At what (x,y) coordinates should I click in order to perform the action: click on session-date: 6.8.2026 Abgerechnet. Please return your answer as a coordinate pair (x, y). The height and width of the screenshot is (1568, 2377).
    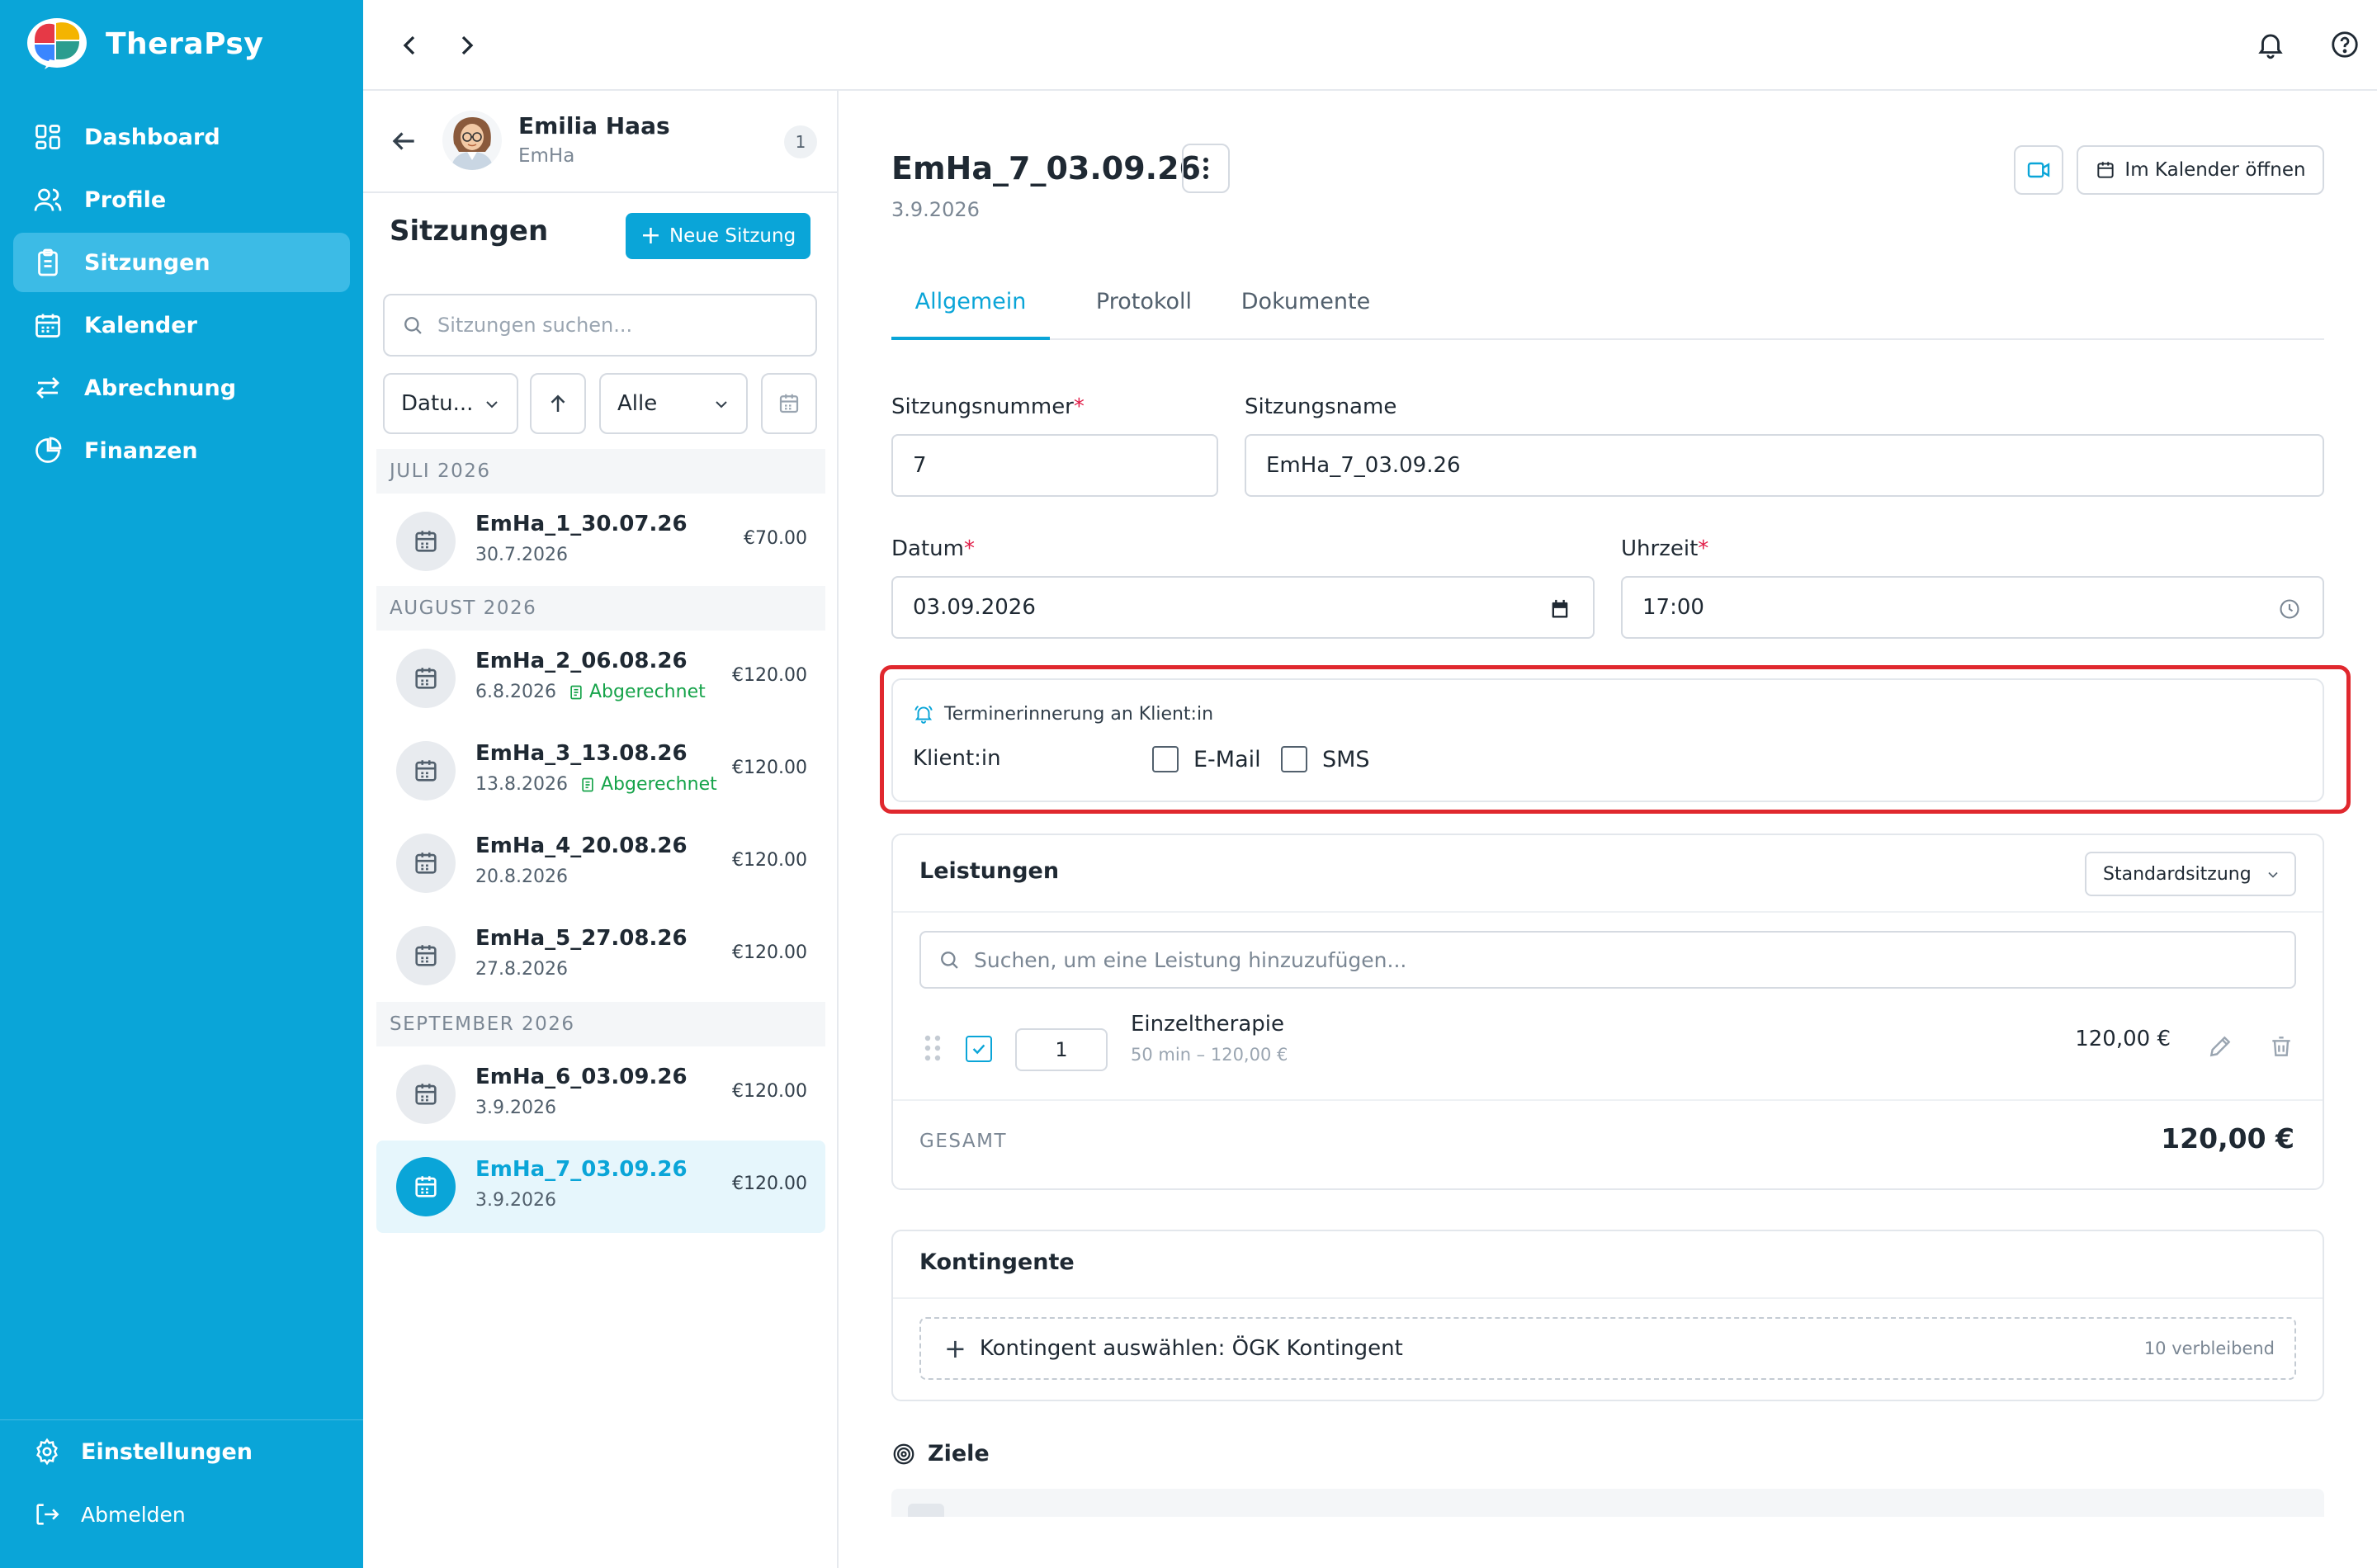
    Looking at the image, I should click on (590, 692).